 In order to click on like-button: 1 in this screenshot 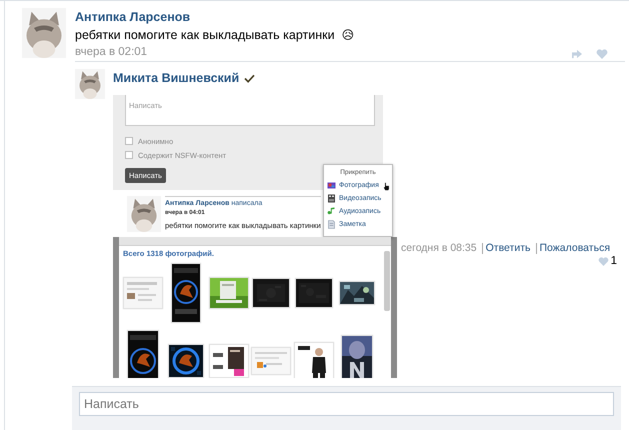, I will do `click(607, 261)`.